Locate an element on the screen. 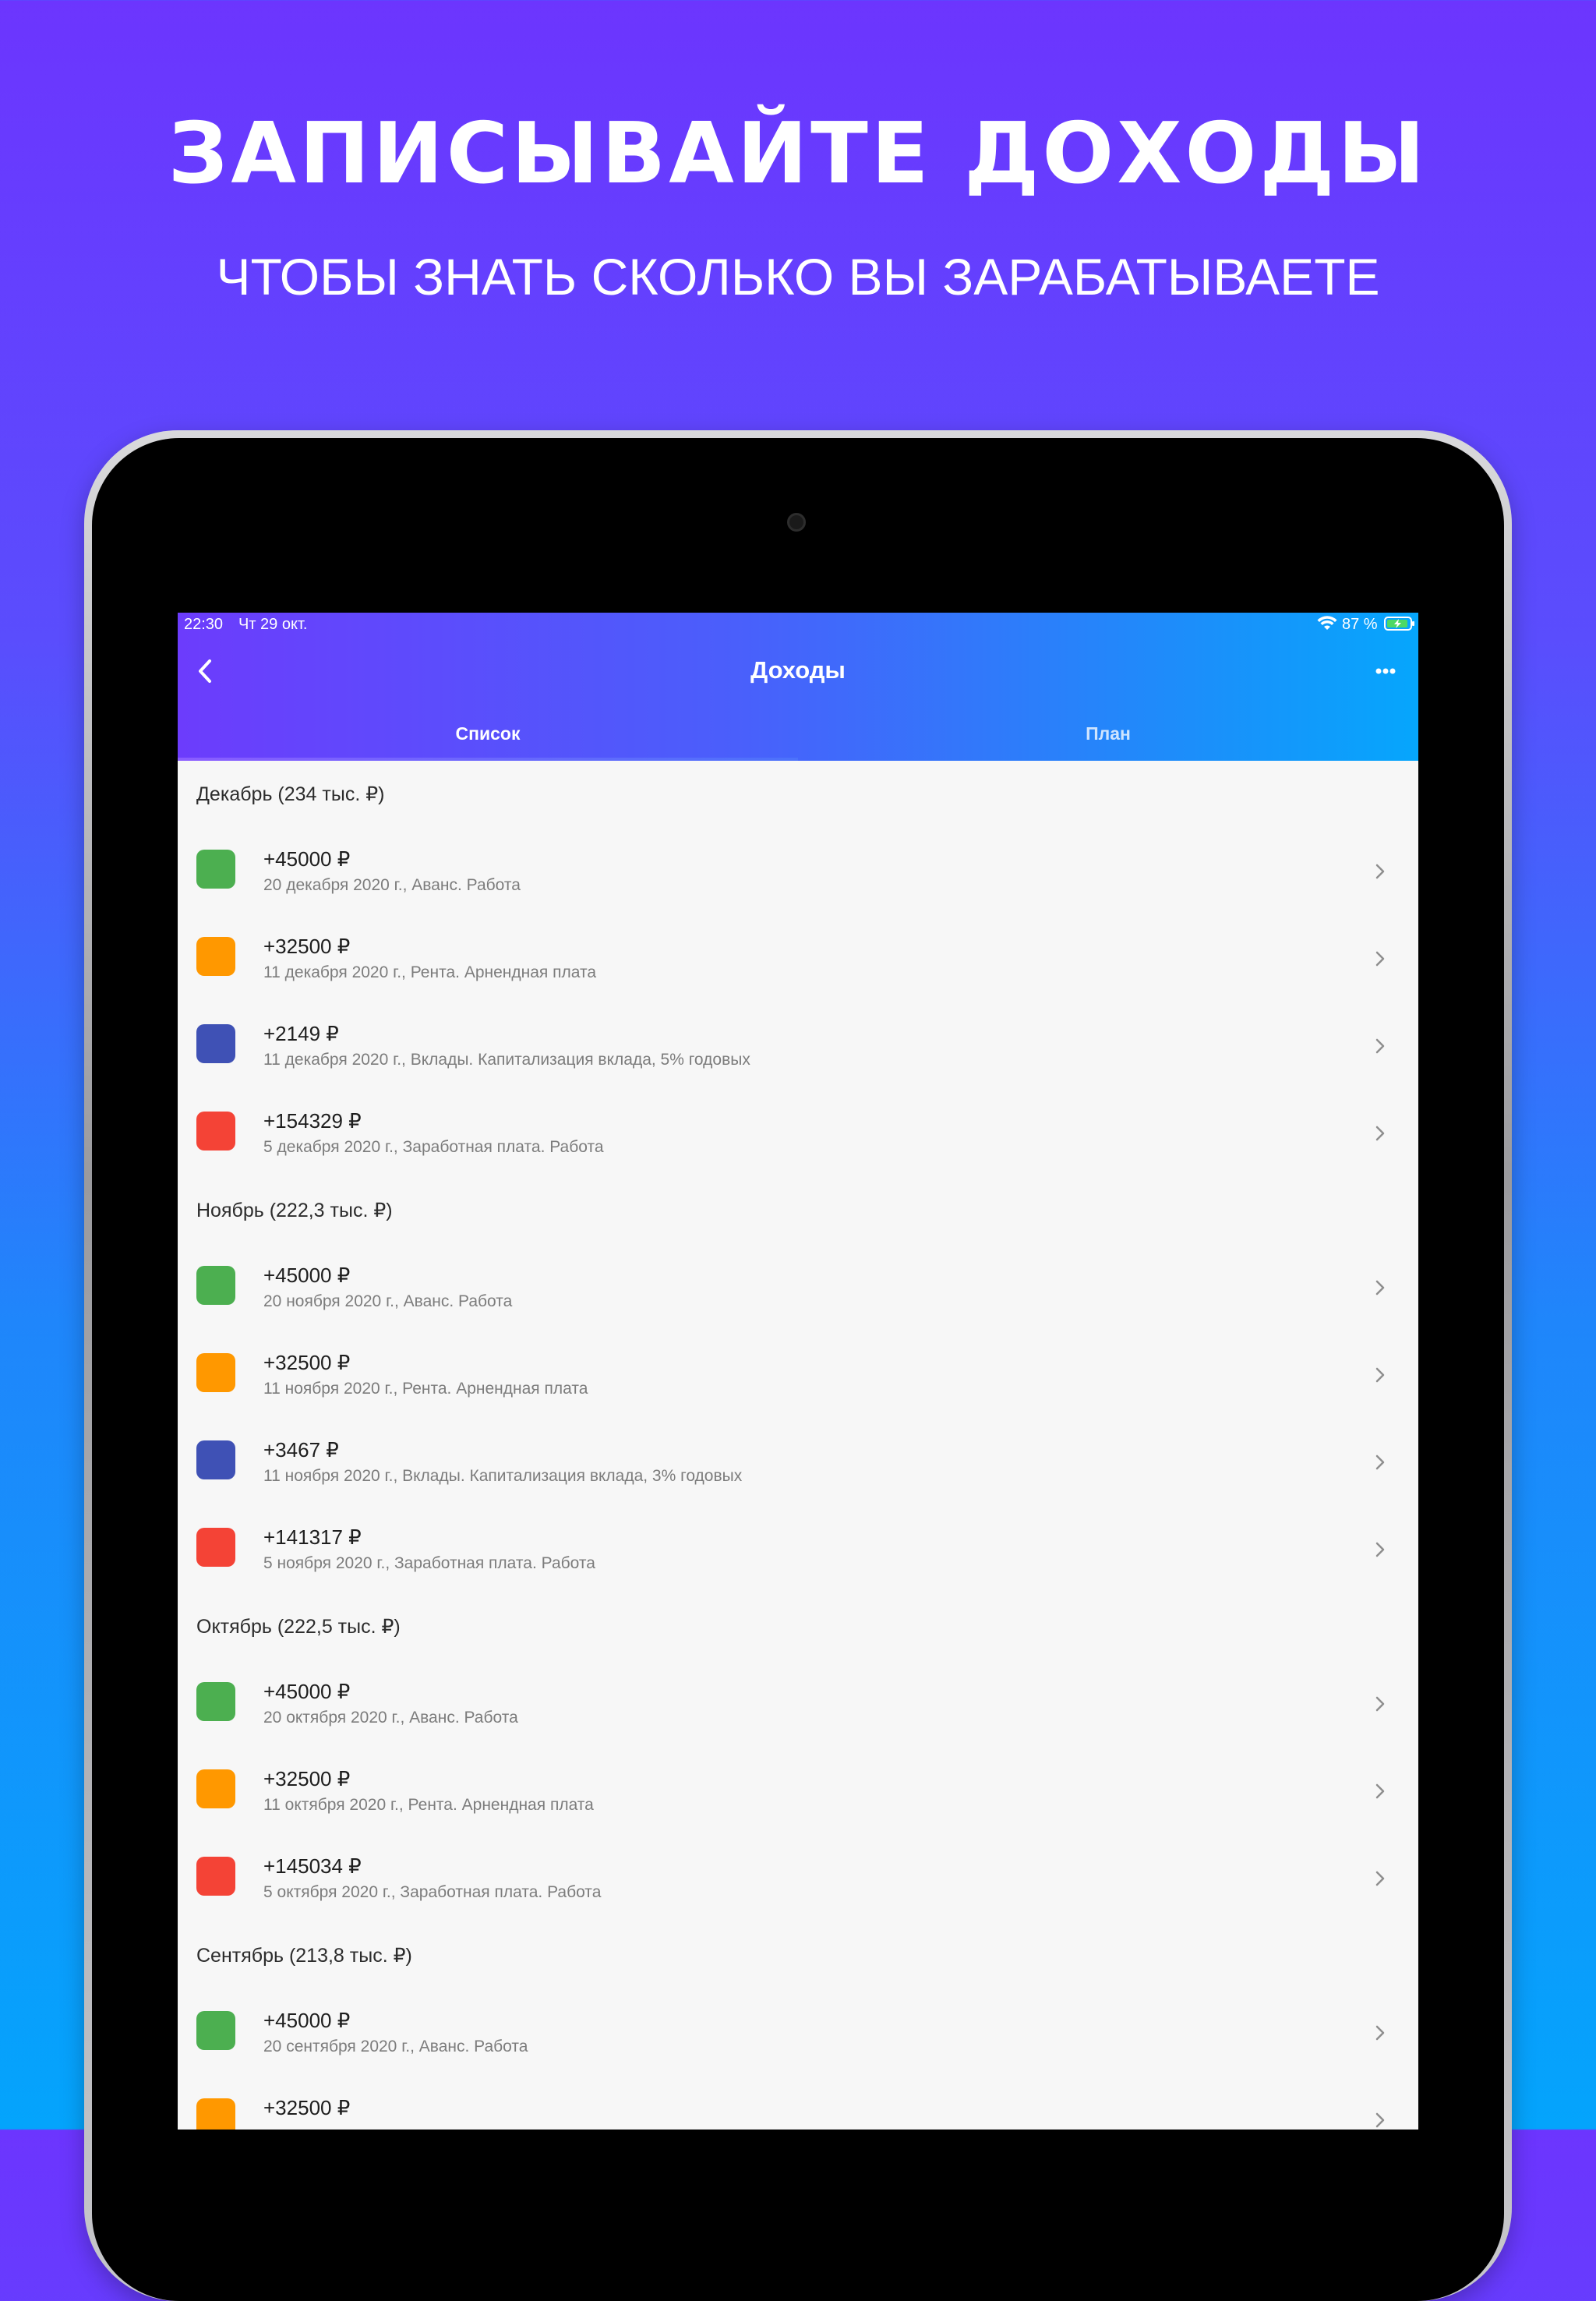 The image size is (1596, 2301). income-details: 20 октября 2020 г., Аванс. Работа is located at coordinates (390, 1718).